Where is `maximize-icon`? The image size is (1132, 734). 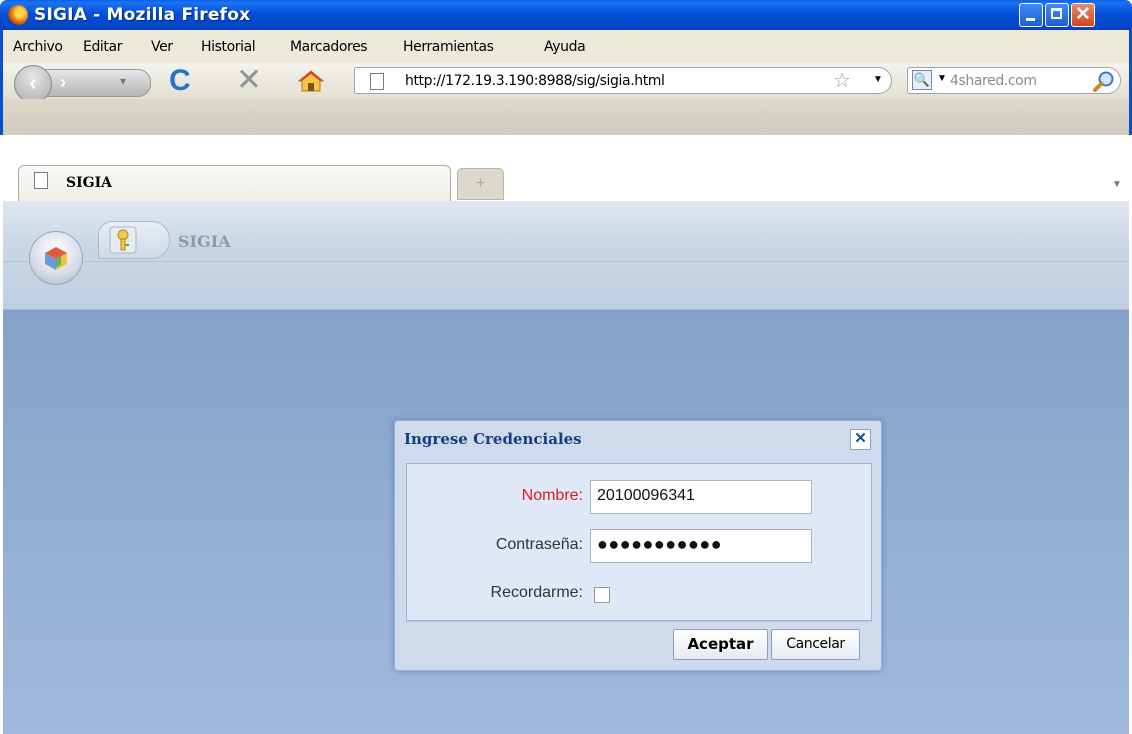
maximize-icon is located at coordinates (1056, 13).